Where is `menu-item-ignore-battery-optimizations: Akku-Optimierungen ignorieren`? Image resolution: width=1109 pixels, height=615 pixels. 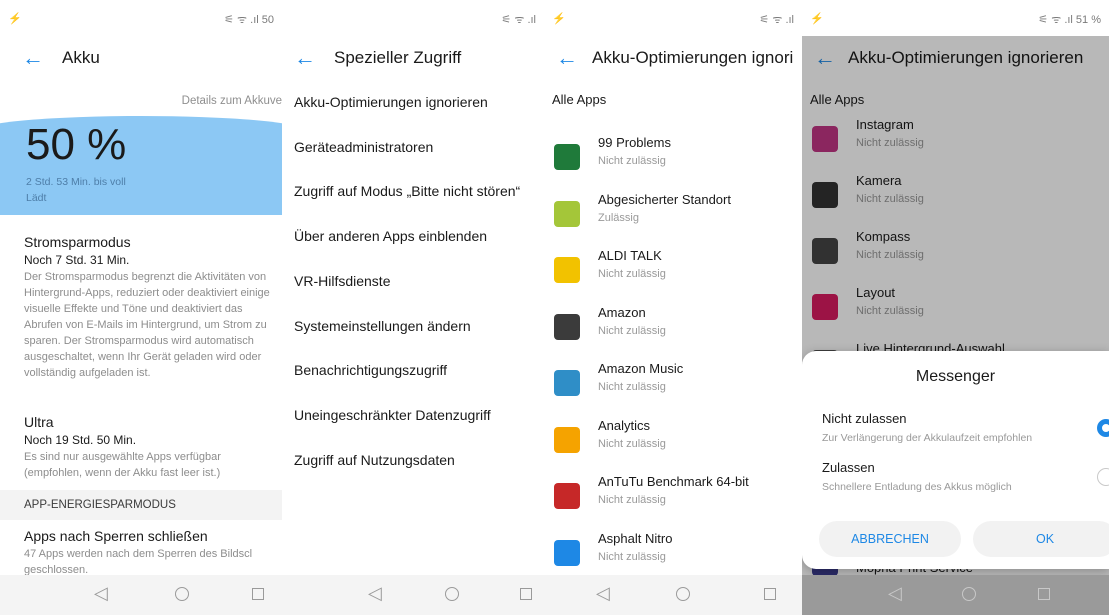 menu-item-ignore-battery-optimizations: Akku-Optimierungen ignorieren is located at coordinates (416, 102).